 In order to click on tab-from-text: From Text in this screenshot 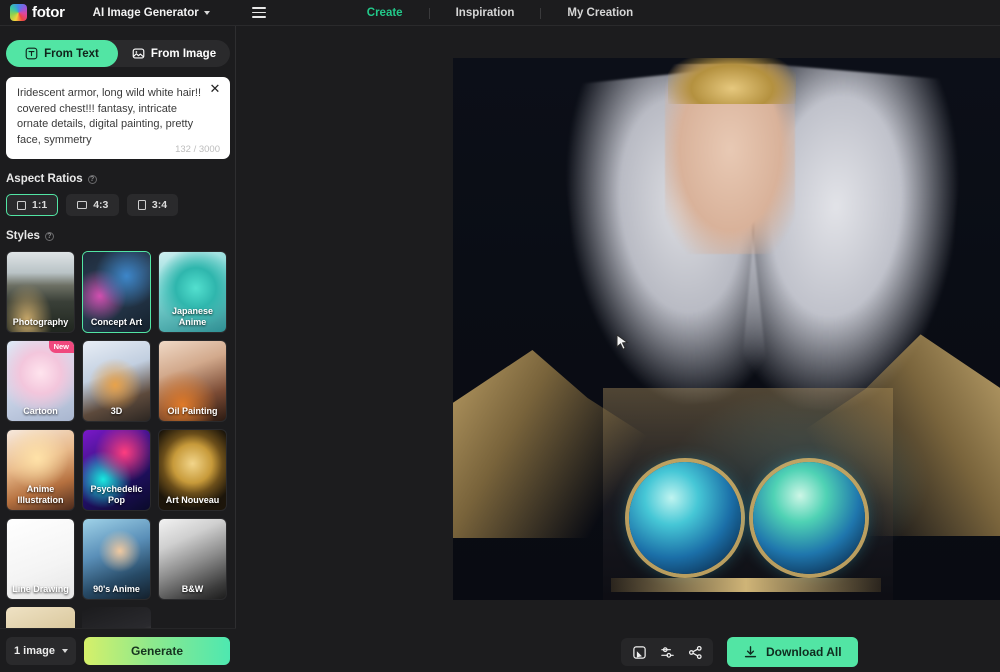, I will do `click(62, 53)`.